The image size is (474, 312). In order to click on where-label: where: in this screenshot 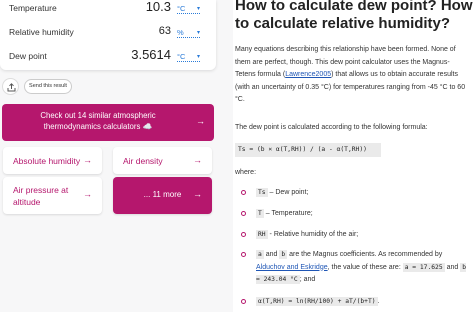, I will do `click(246, 172)`.